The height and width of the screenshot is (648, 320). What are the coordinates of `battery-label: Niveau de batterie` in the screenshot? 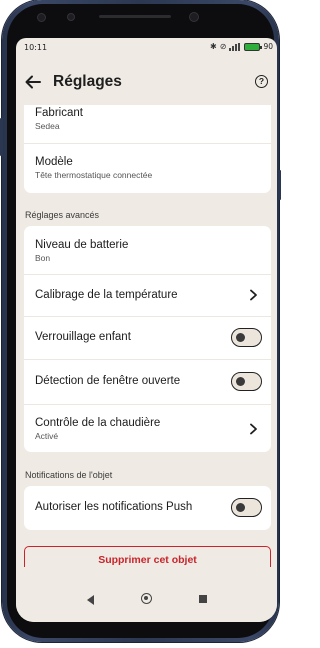 It's located at (82, 245).